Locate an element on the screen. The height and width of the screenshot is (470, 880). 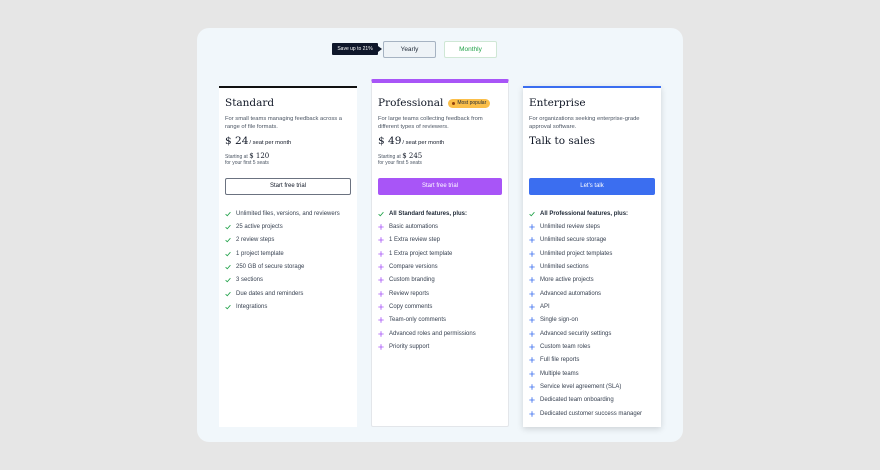
feature-label: 3 sections is located at coordinates (250, 280).